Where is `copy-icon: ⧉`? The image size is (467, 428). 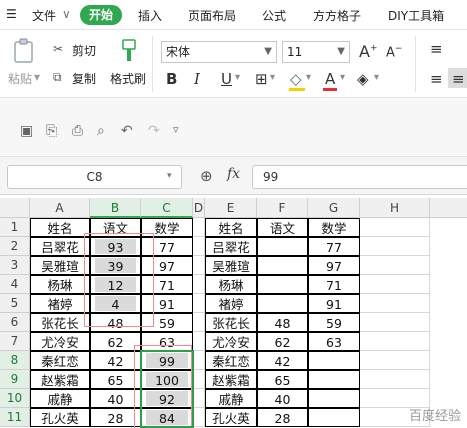
copy-icon: ⧉ is located at coordinates (57, 77).